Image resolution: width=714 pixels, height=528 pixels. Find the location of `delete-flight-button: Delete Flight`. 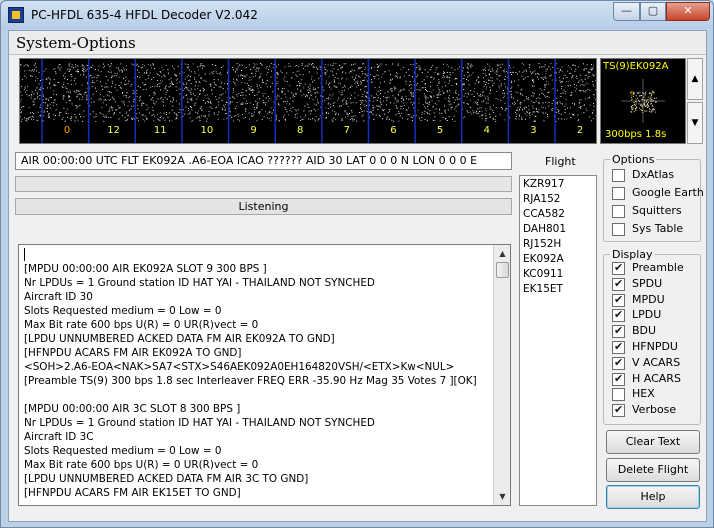

delete-flight-button: Delete Flight is located at coordinates (653, 470).